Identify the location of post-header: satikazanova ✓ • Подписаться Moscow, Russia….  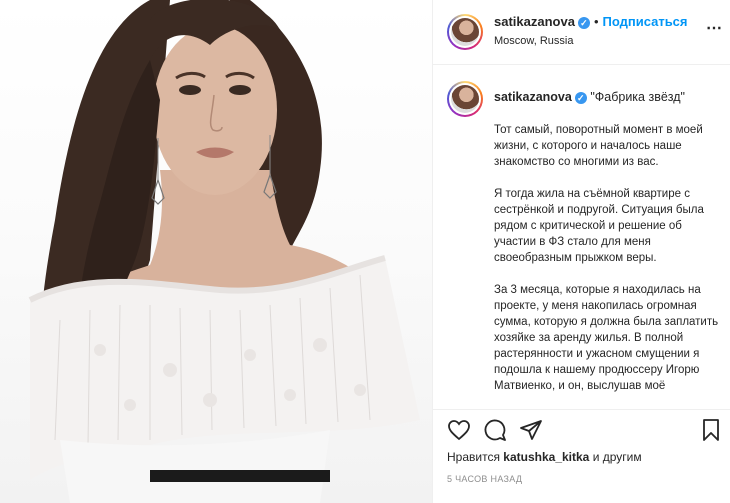
(581, 32).